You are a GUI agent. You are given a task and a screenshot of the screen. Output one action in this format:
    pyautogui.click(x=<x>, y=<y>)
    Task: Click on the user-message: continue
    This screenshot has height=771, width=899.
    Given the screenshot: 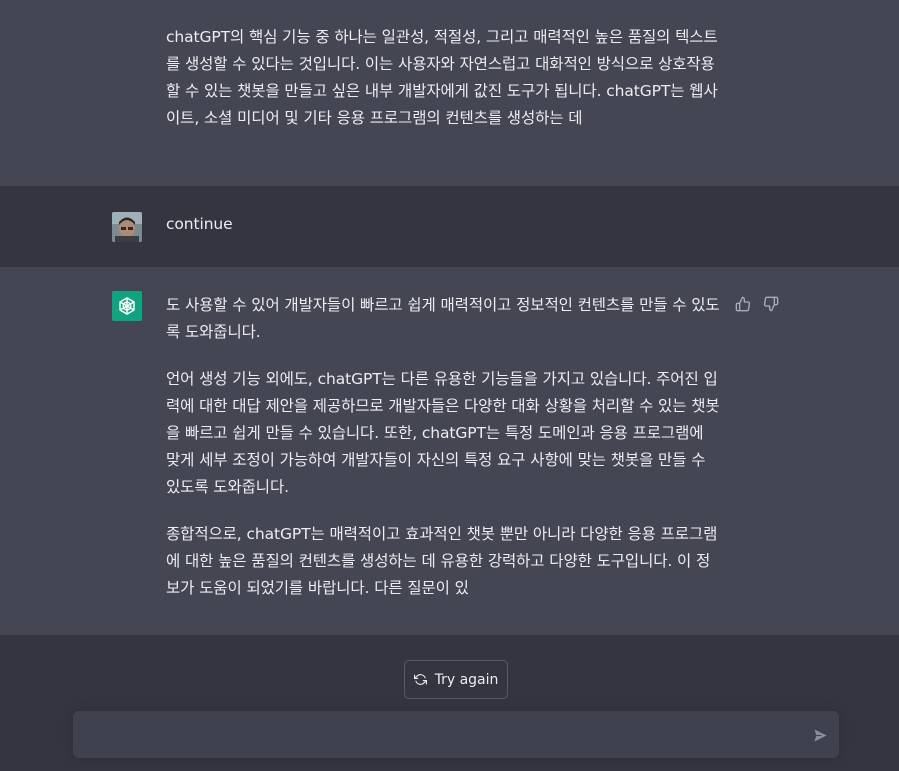 What is the action you would take?
    pyautogui.click(x=449, y=226)
    